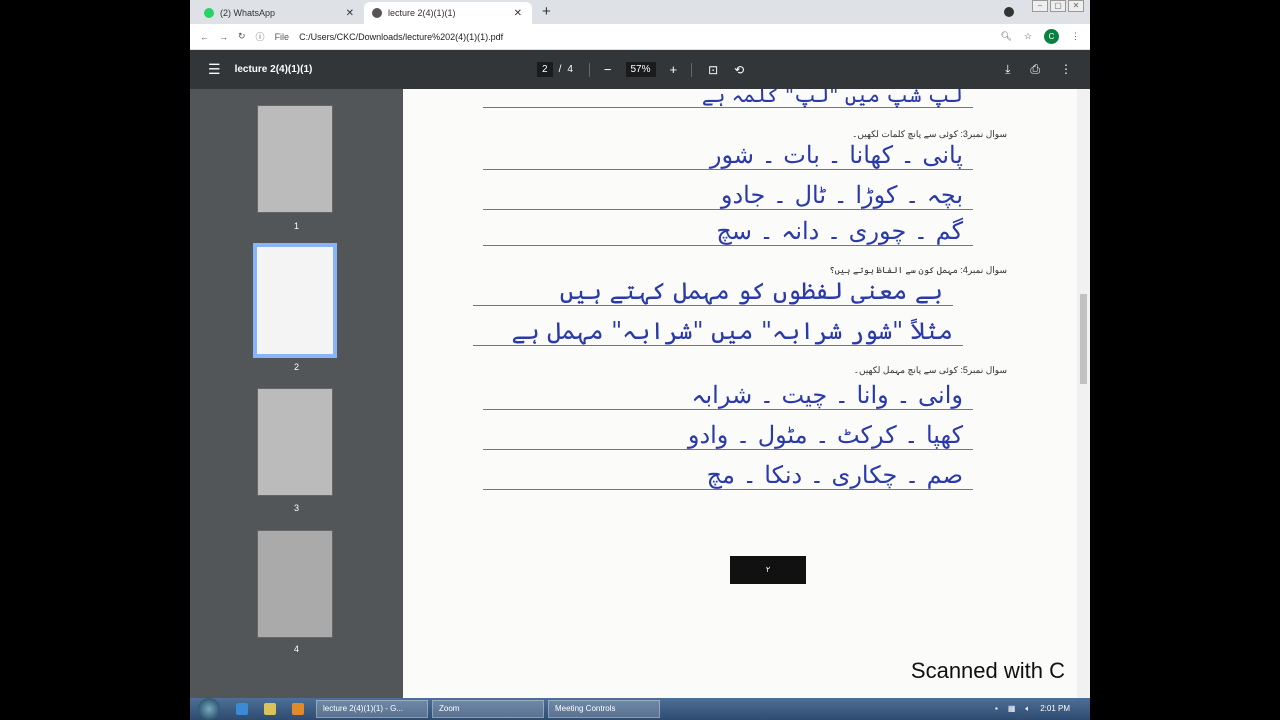 This screenshot has width=1280, height=720. Describe the element at coordinates (296, 367) in the screenshot. I see `thumbnail-label: 2` at that location.